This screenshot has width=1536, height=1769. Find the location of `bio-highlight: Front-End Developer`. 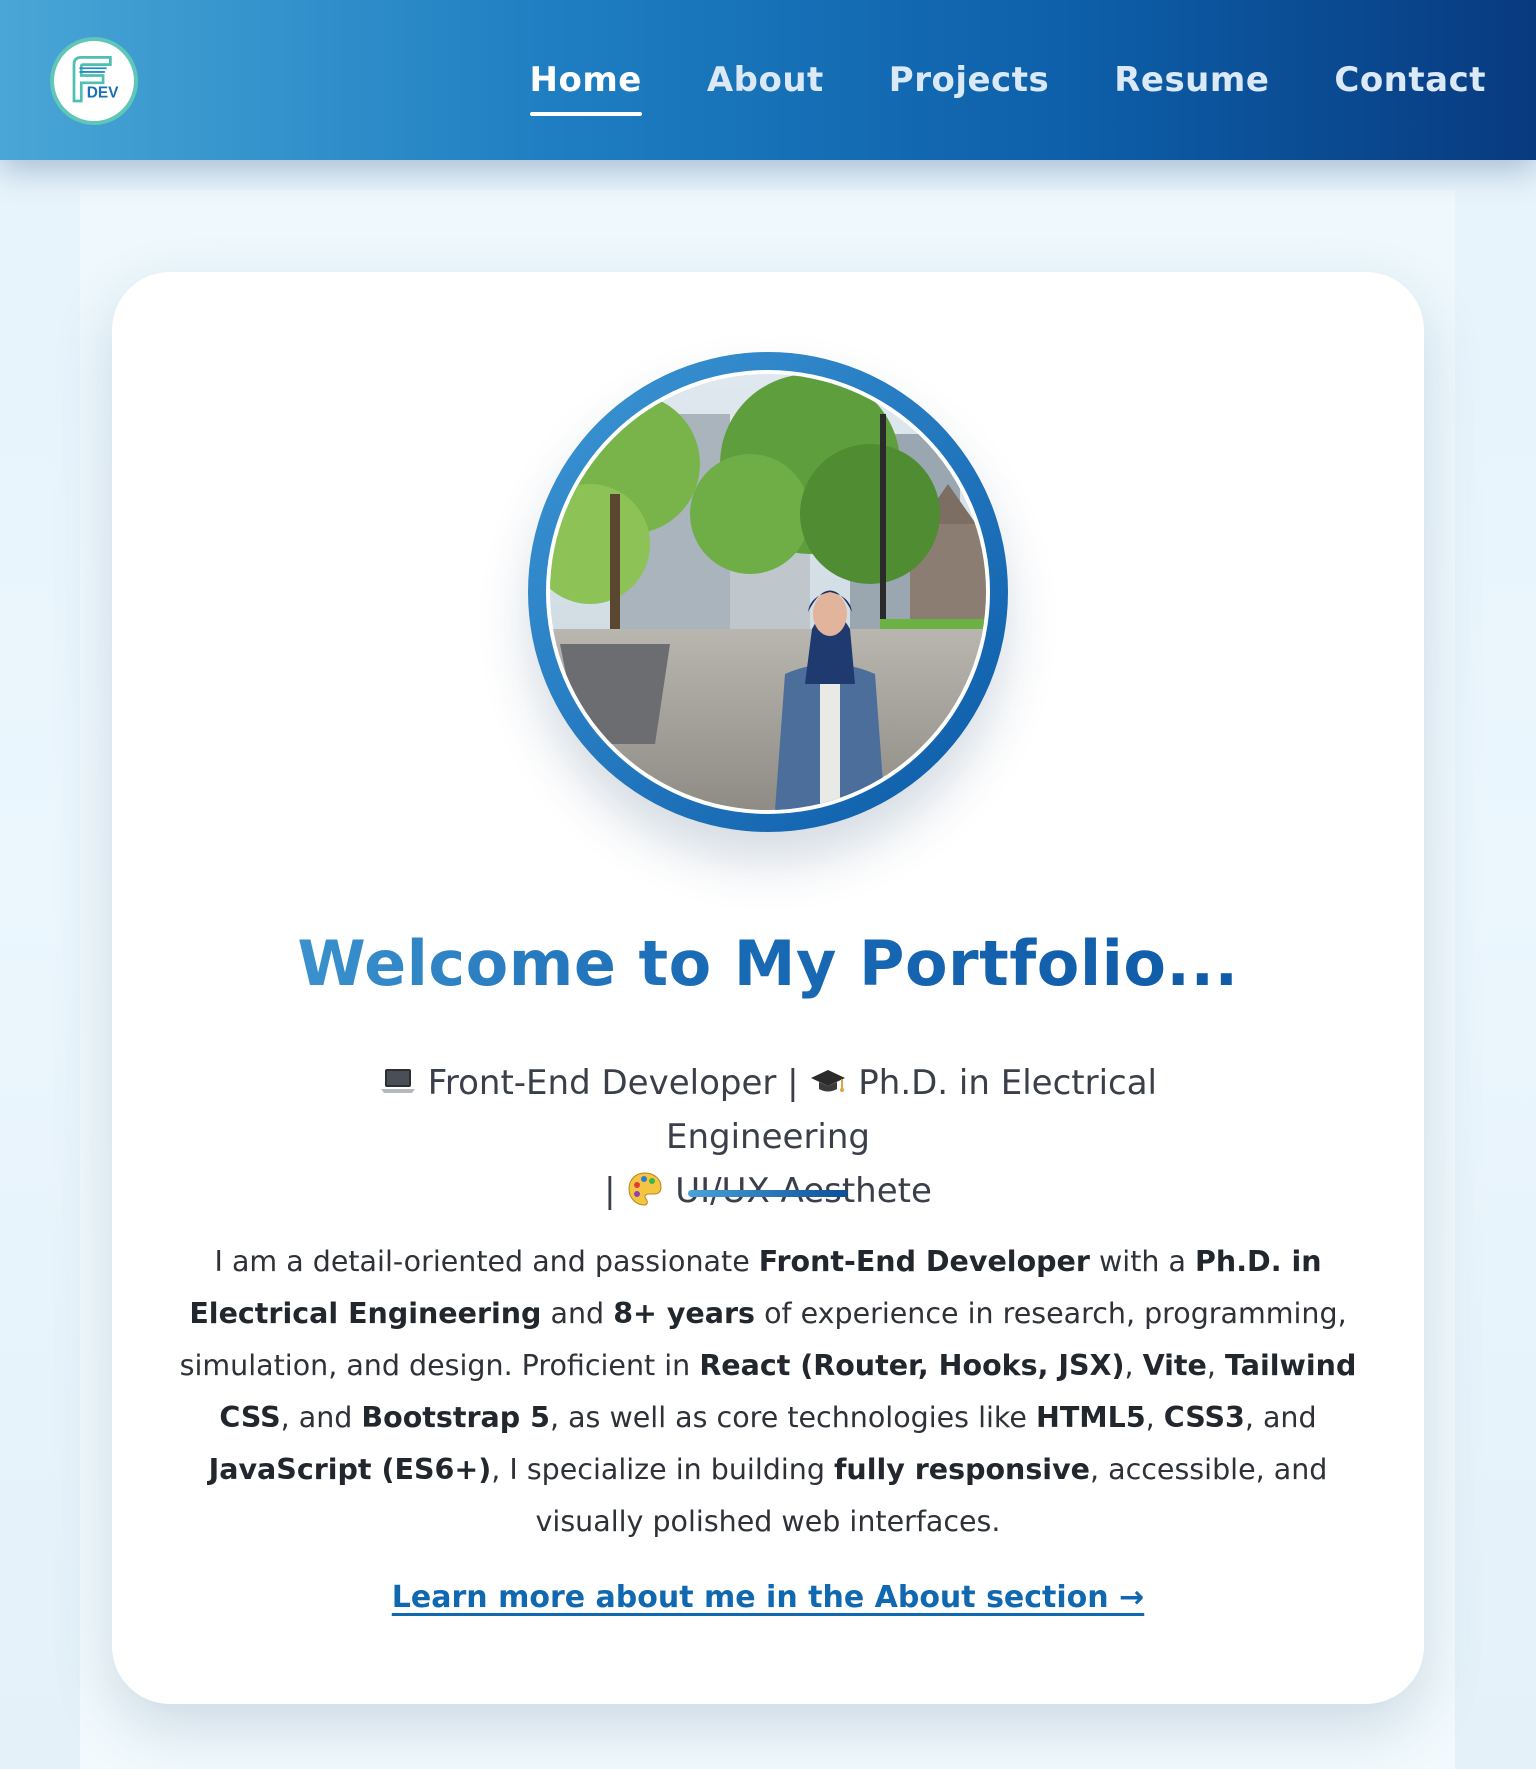

bio-highlight: Front-End Developer is located at coordinates (924, 1261).